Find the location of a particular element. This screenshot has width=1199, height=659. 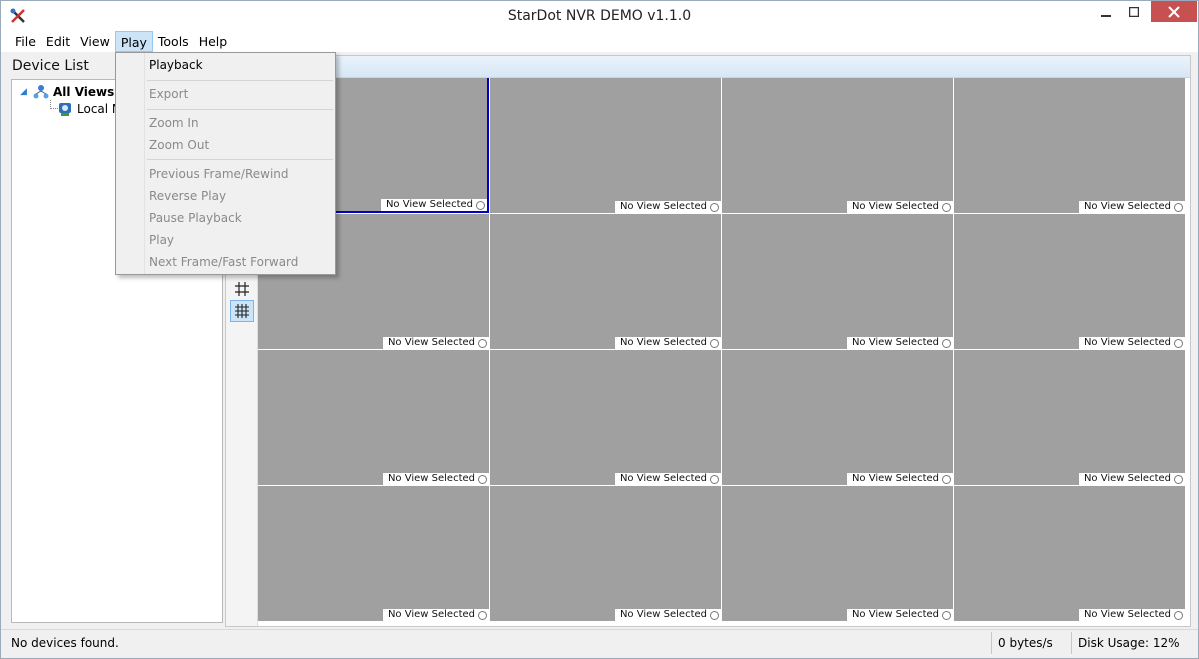

close-button is located at coordinates (1174, 11).